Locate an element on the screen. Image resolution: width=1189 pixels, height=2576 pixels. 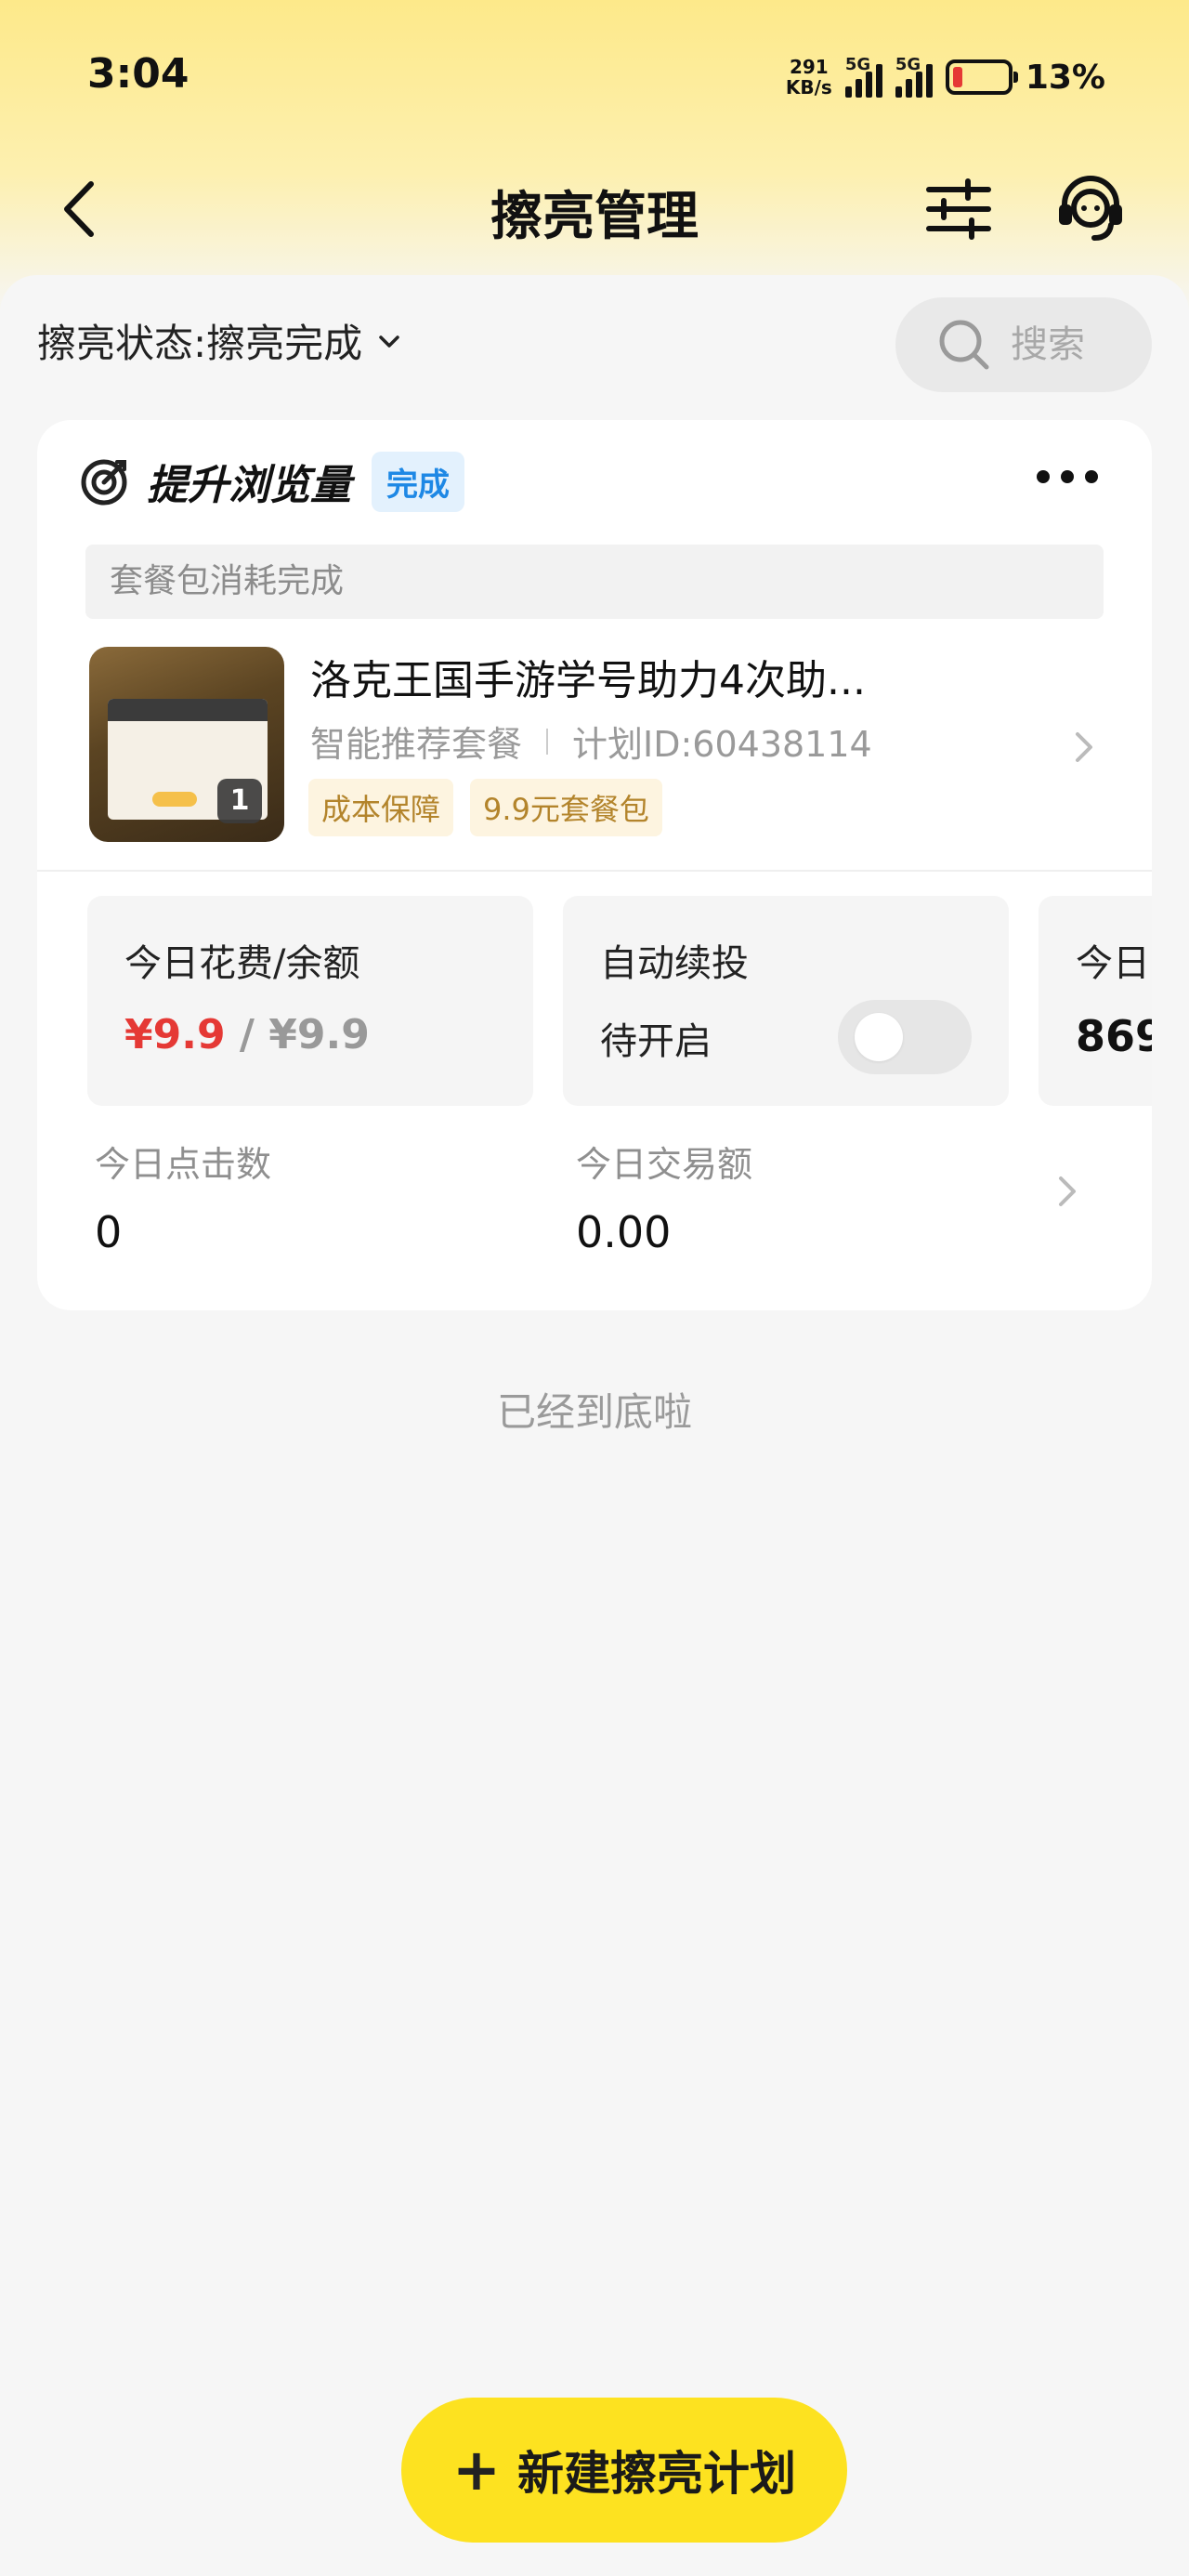
plan-meta: 智能推荐套餐 计划ID:60438114 is located at coordinates (591, 741).